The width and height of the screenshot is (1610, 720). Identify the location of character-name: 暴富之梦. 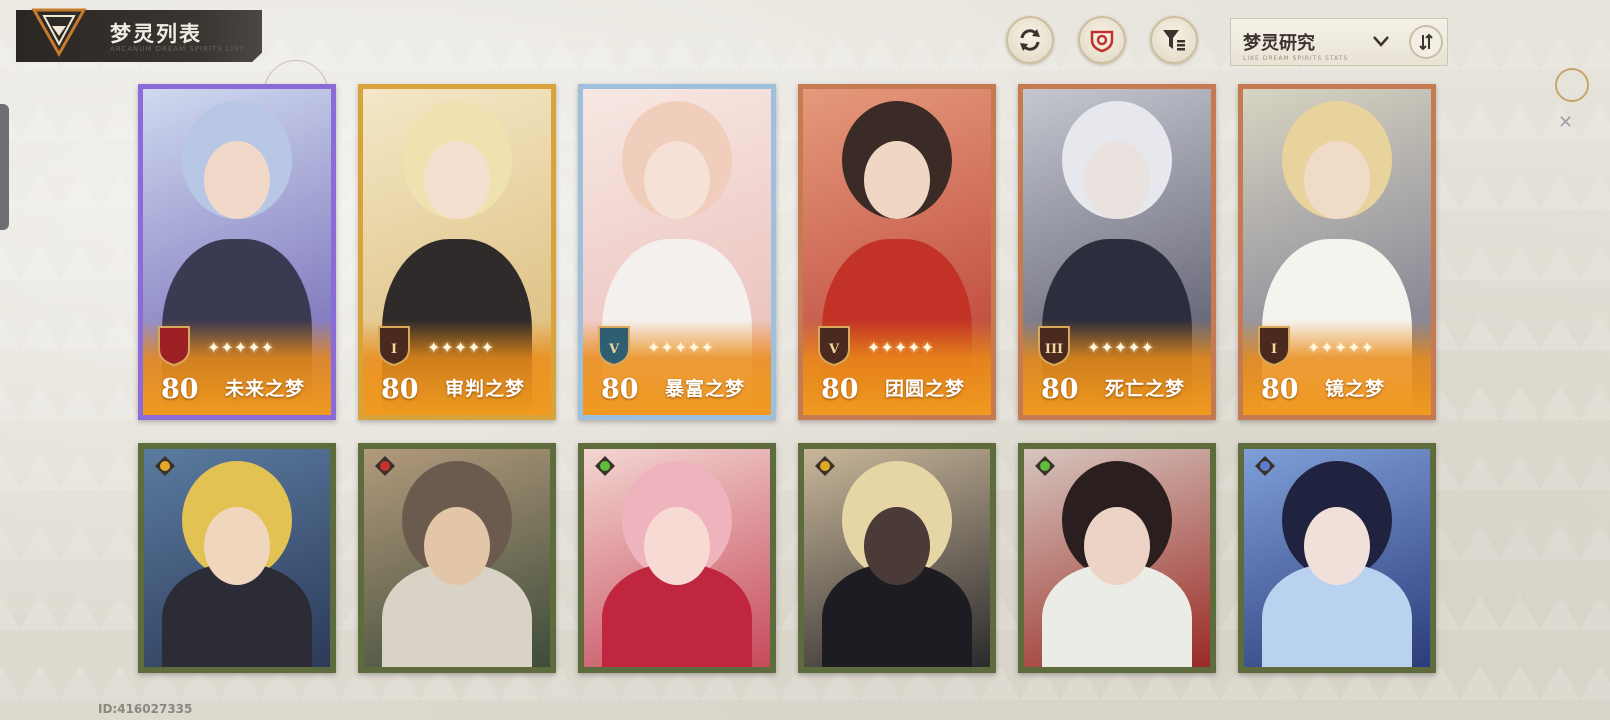
(705, 389).